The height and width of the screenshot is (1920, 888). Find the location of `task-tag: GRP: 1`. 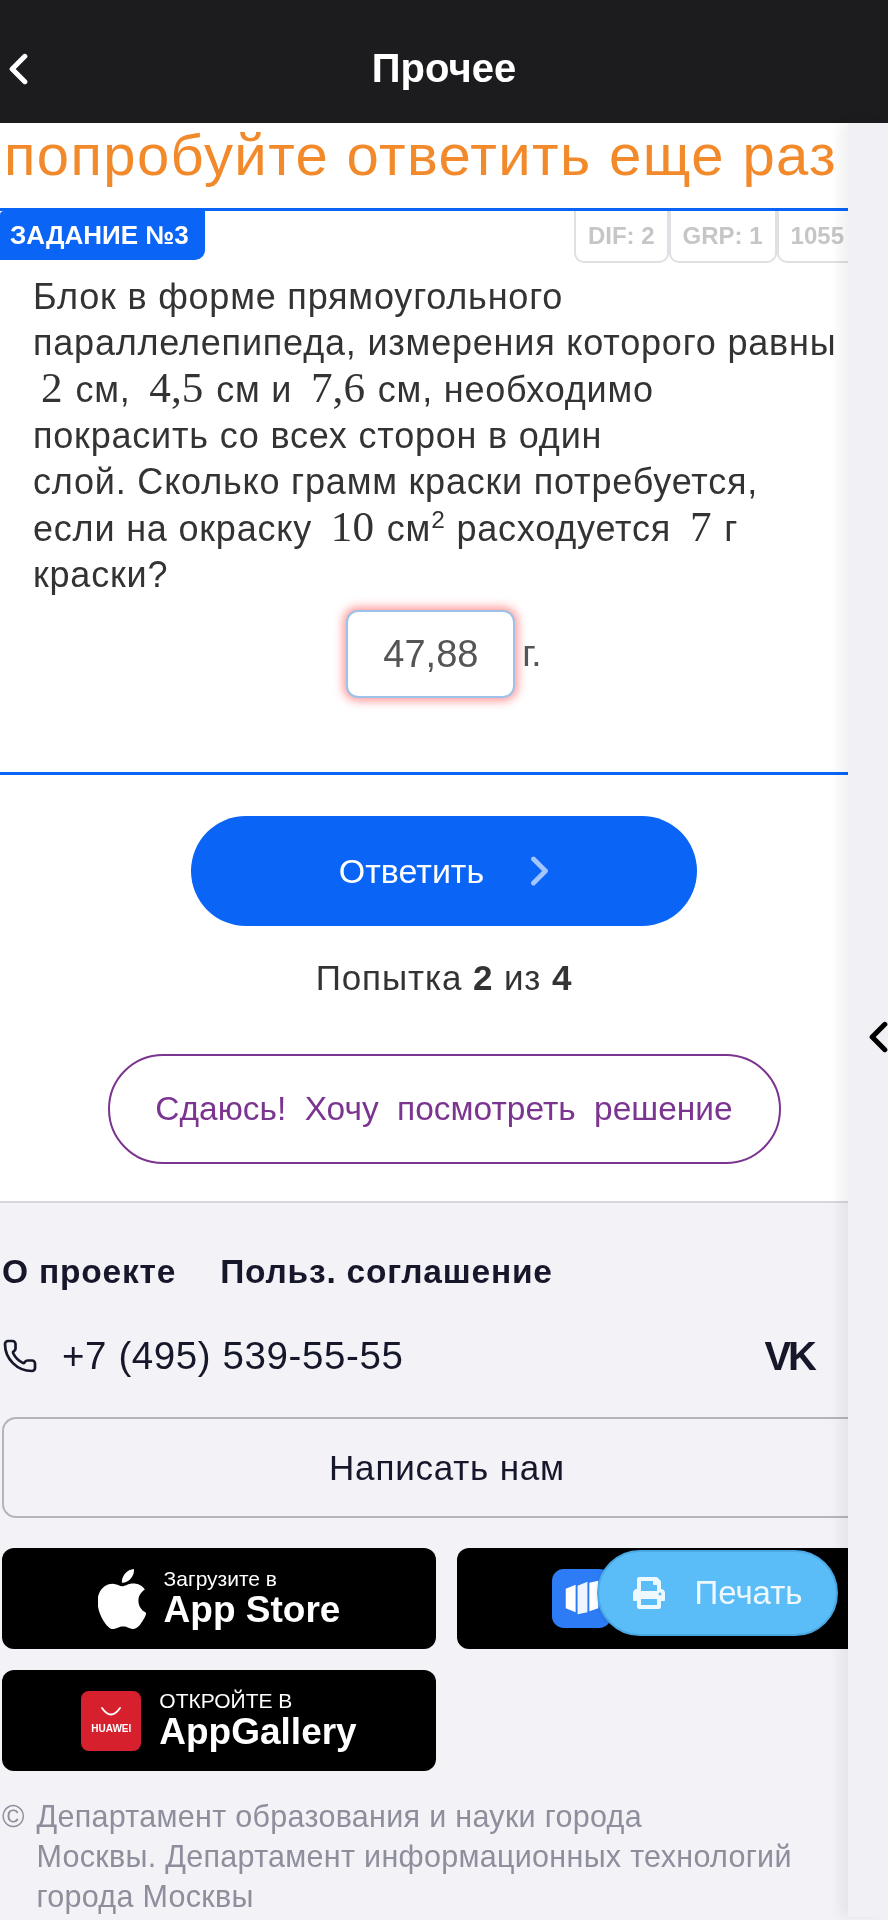

task-tag: GRP: 1 is located at coordinates (722, 237).